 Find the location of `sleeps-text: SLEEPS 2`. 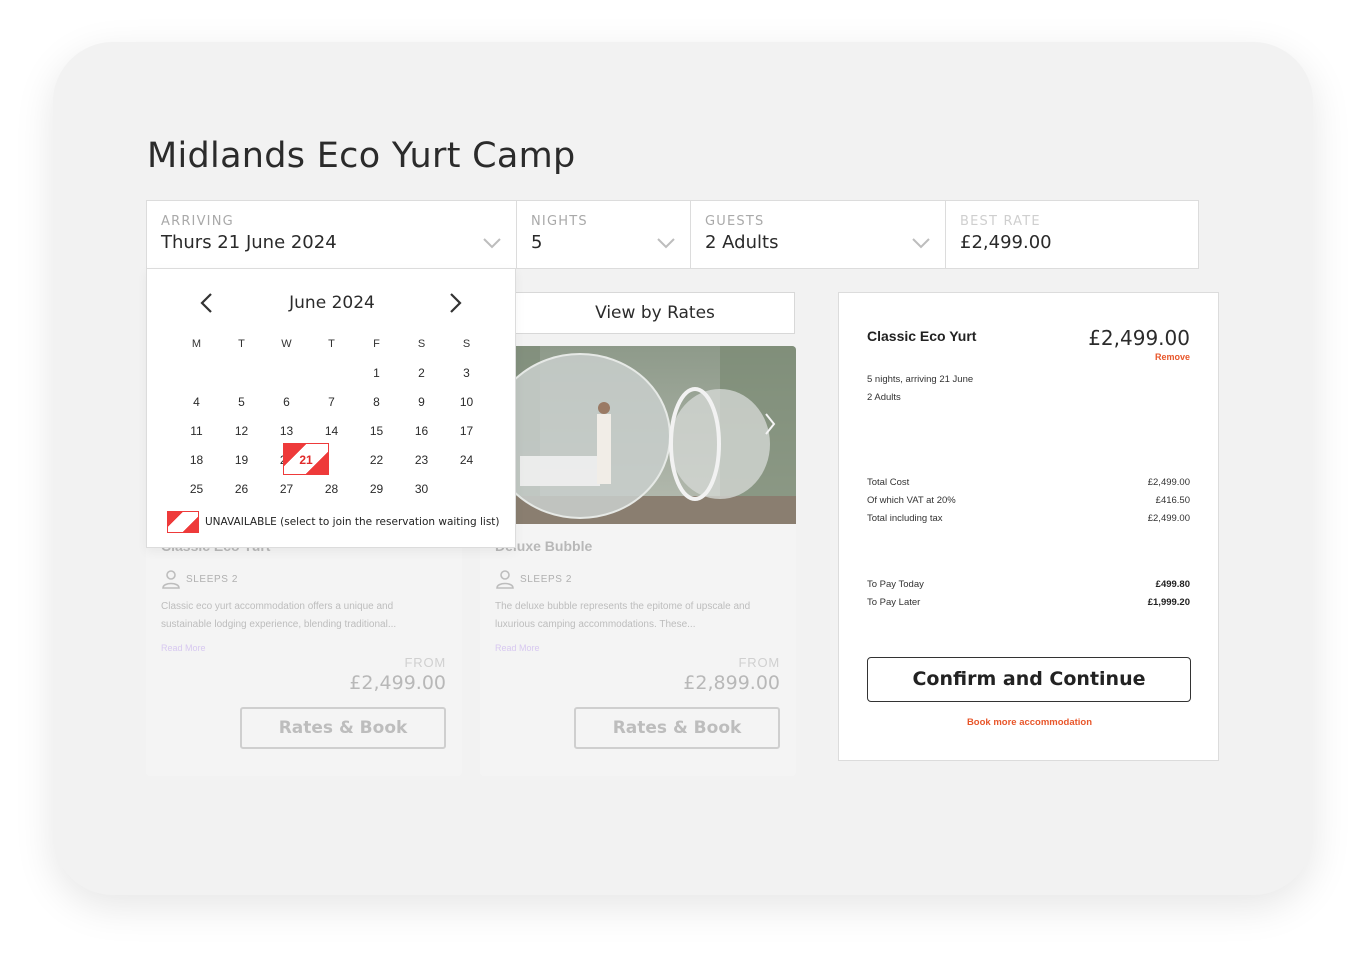

sleeps-text: SLEEPS 2 is located at coordinates (546, 579).